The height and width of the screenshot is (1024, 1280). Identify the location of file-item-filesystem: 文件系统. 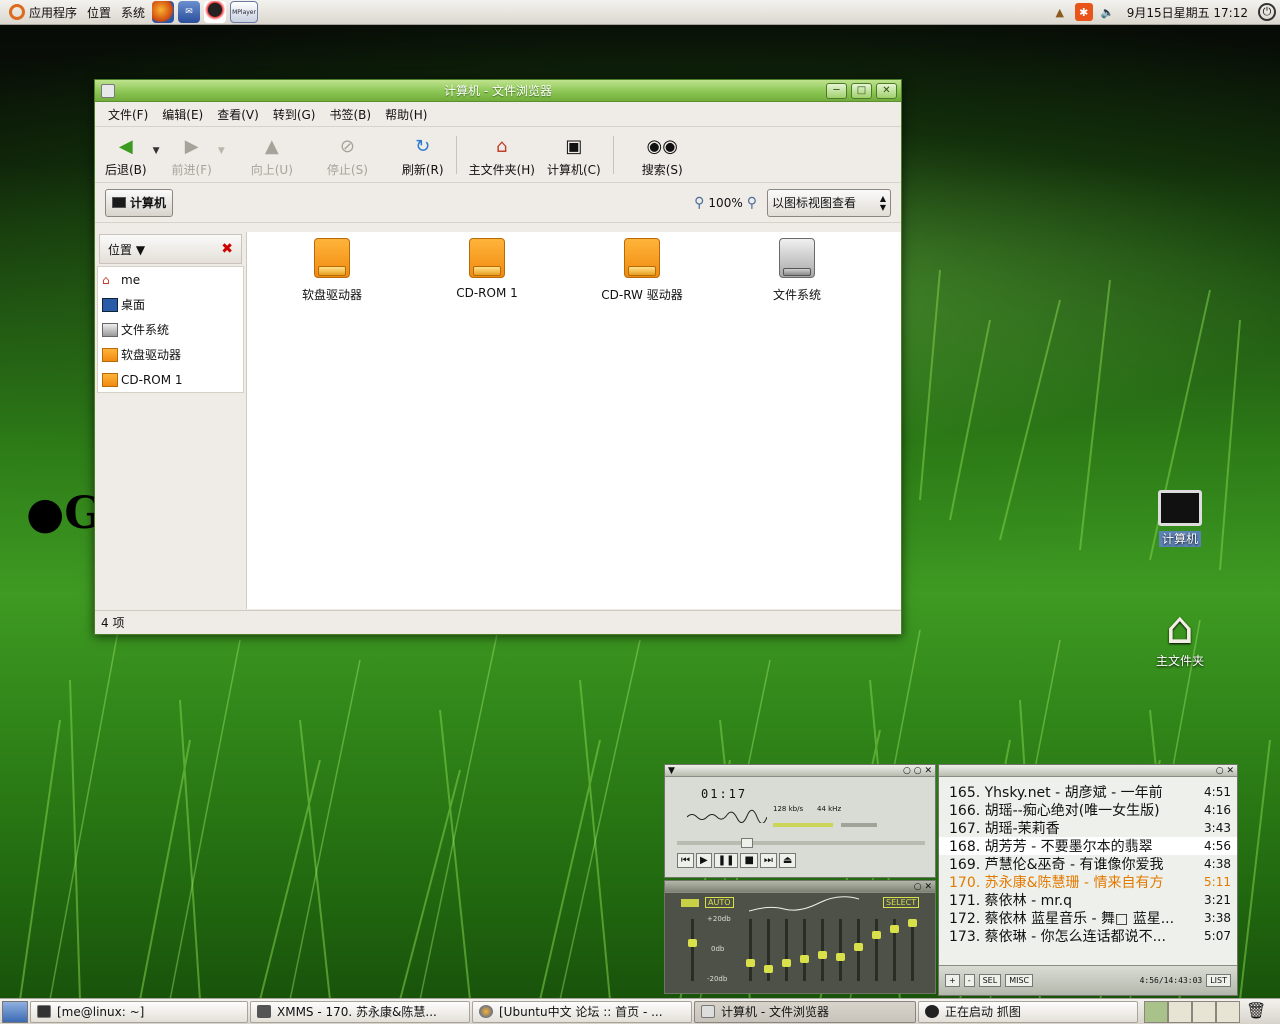
(797, 270).